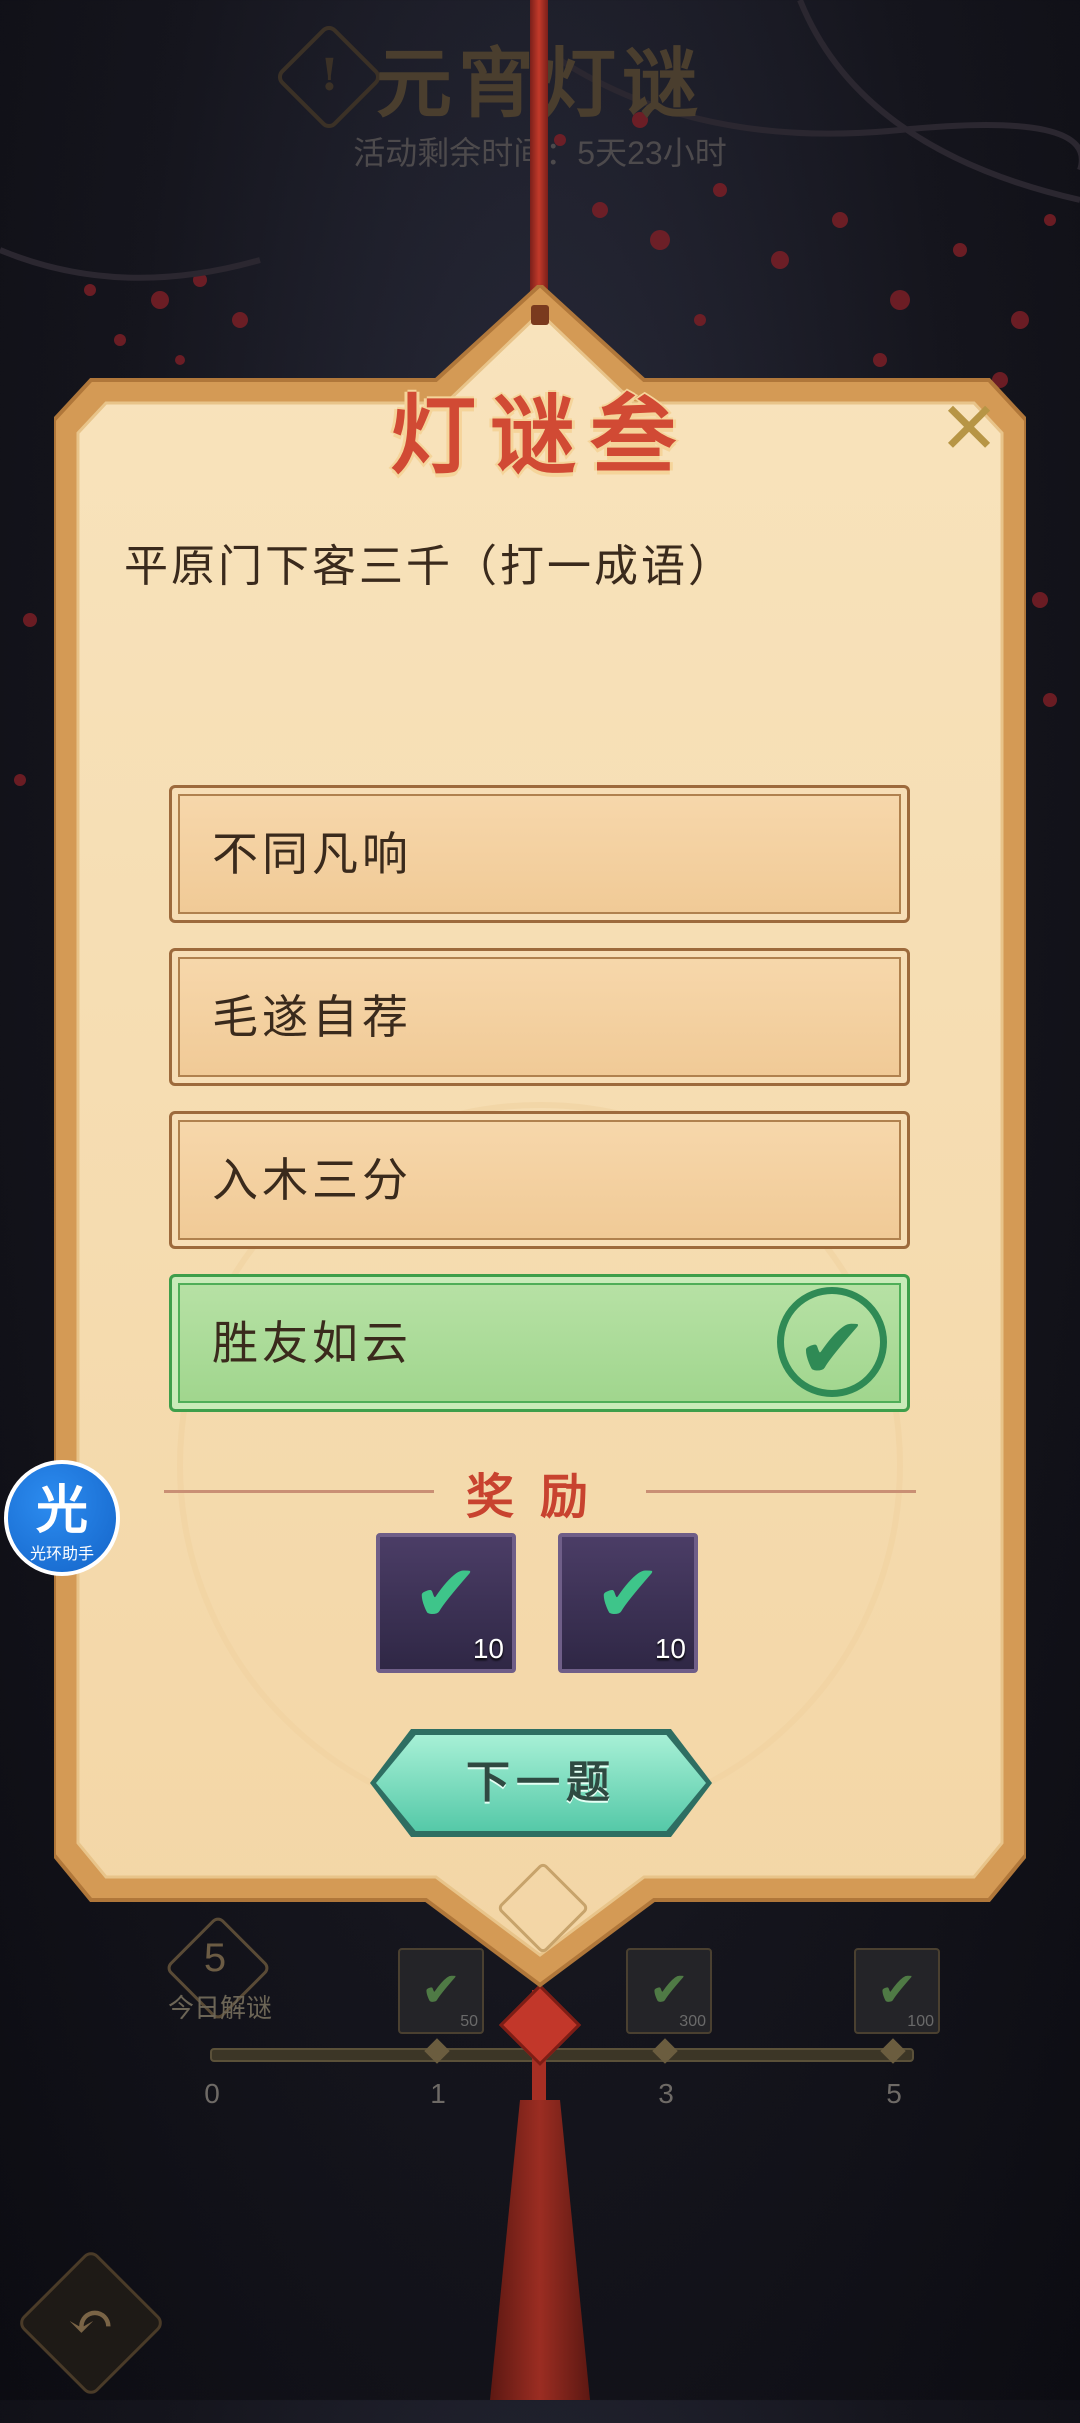 The image size is (1080, 2423). I want to click on helper-float-button: 光 光环助手, so click(62, 1518).